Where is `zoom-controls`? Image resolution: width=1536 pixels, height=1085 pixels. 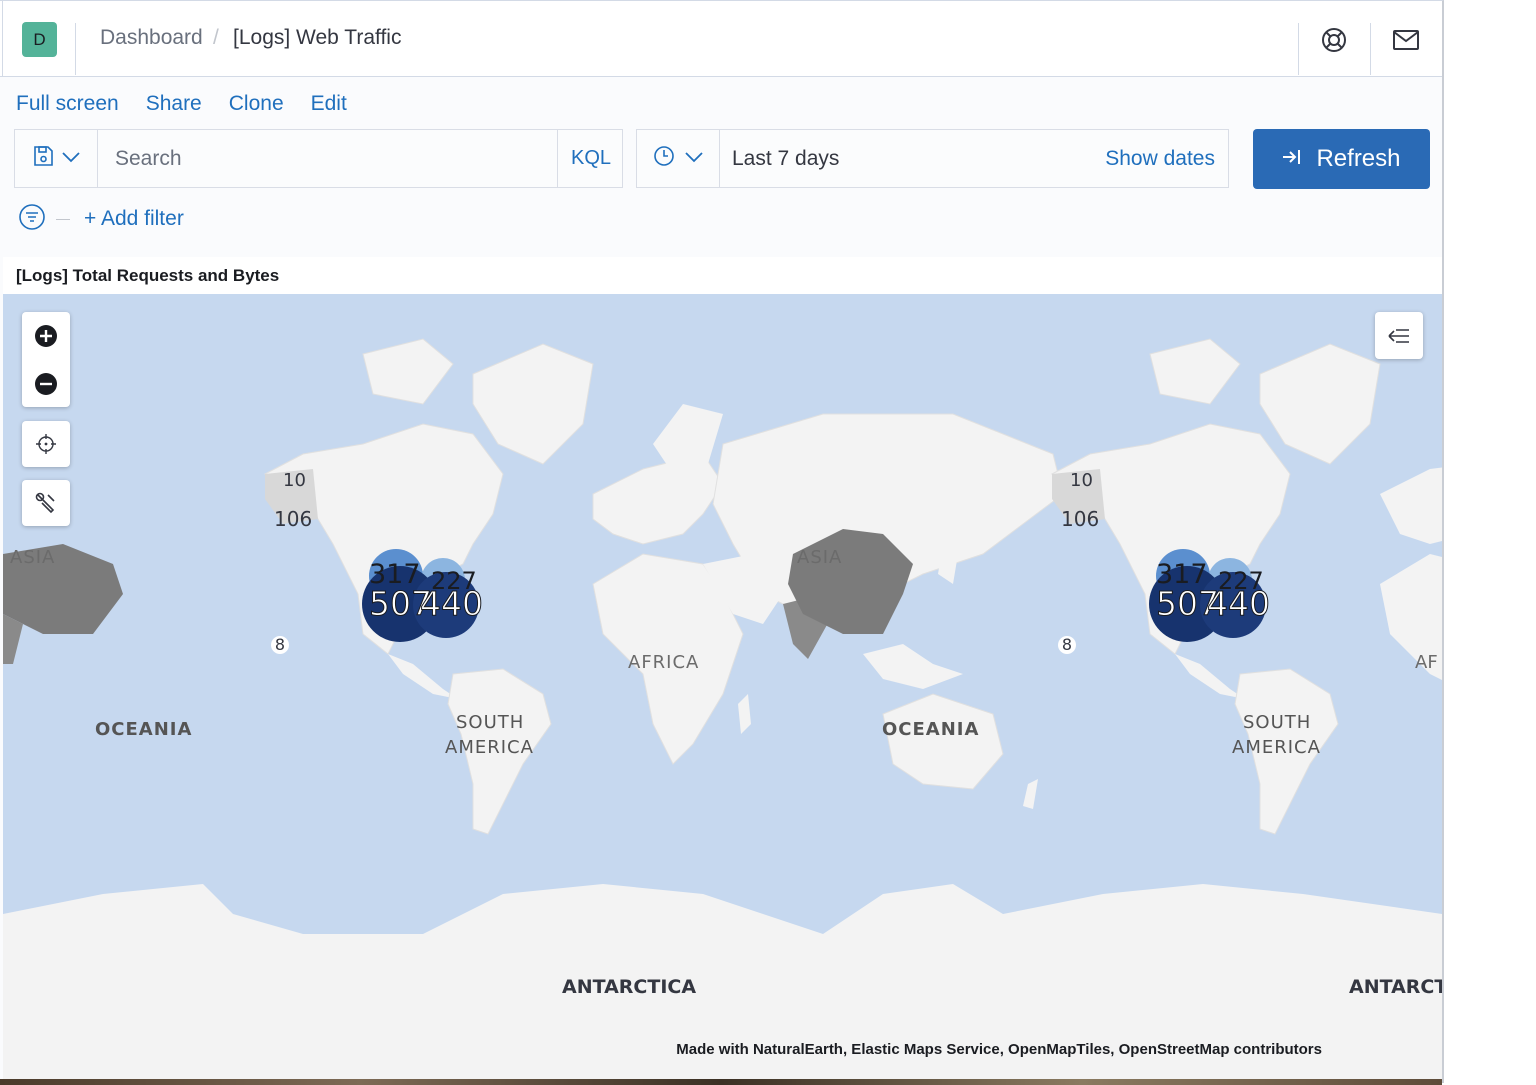
zoom-controls is located at coordinates (46, 359).